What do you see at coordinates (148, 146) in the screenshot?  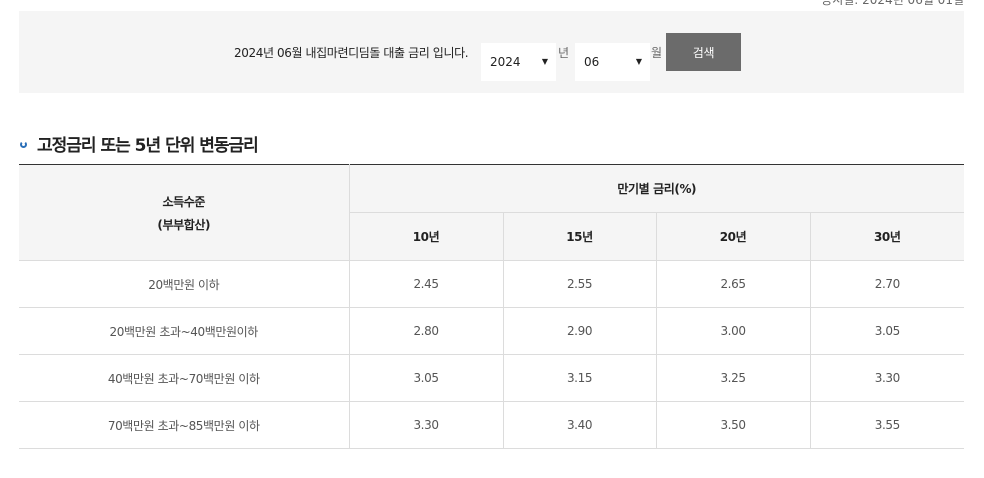 I see `section-title: 고정금리 또는 5년 단위 변동금리` at bounding box center [148, 146].